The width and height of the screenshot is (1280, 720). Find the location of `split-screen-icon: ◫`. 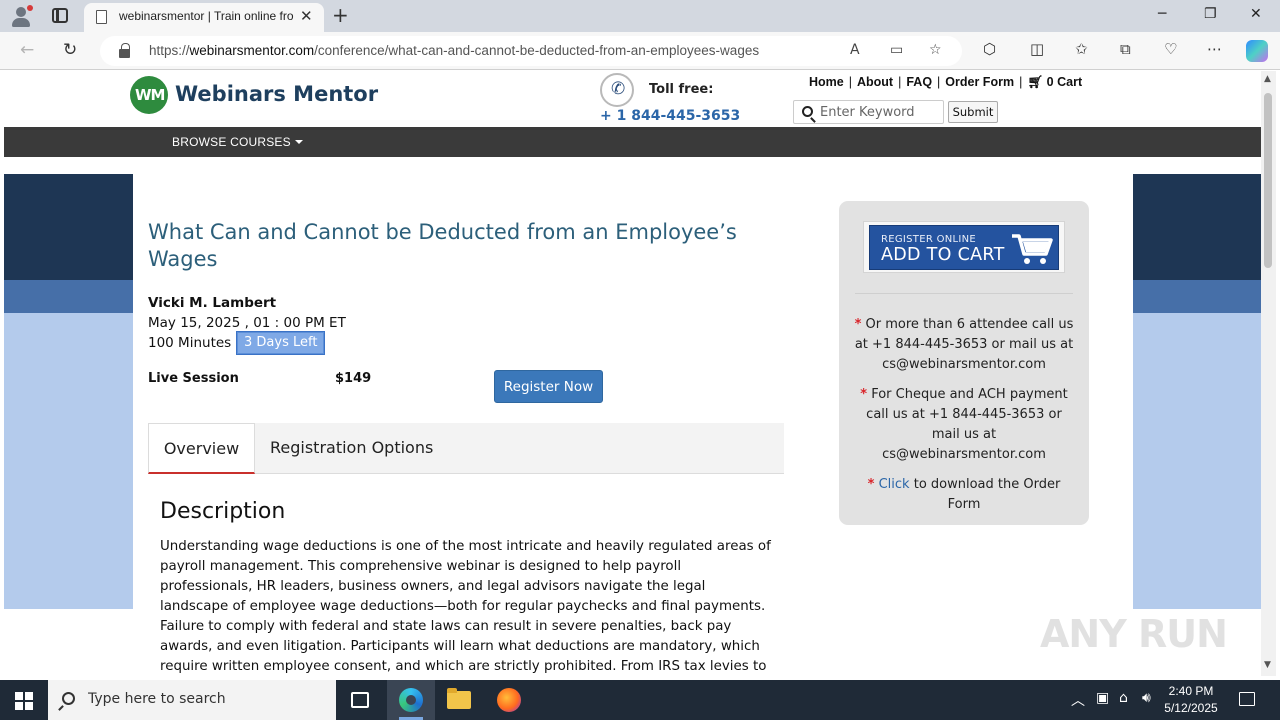

split-screen-icon: ◫ is located at coordinates (1037, 49).